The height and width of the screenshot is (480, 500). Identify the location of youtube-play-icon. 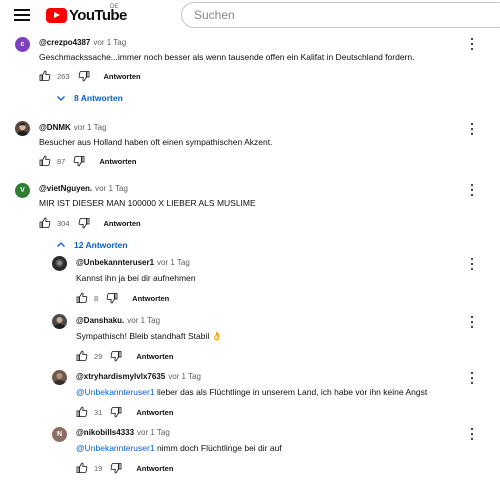
(56, 15).